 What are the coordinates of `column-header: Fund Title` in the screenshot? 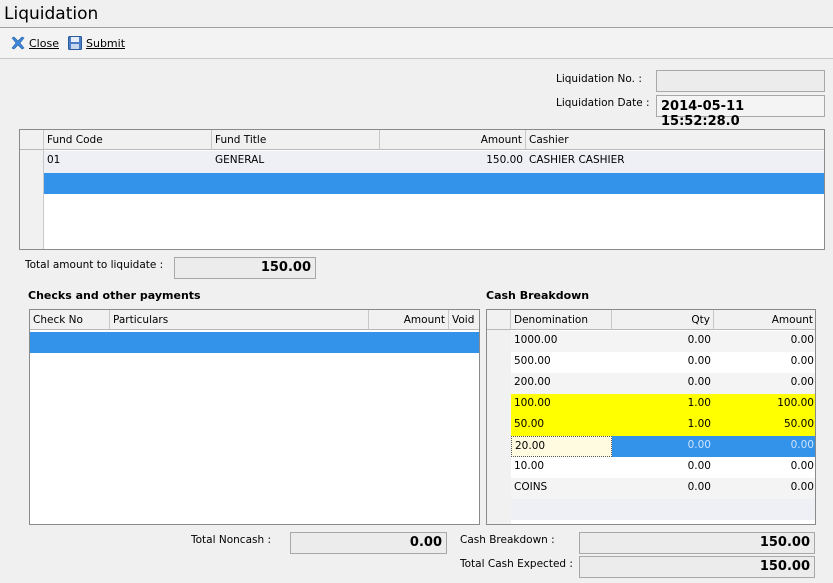 It's located at (296, 140).